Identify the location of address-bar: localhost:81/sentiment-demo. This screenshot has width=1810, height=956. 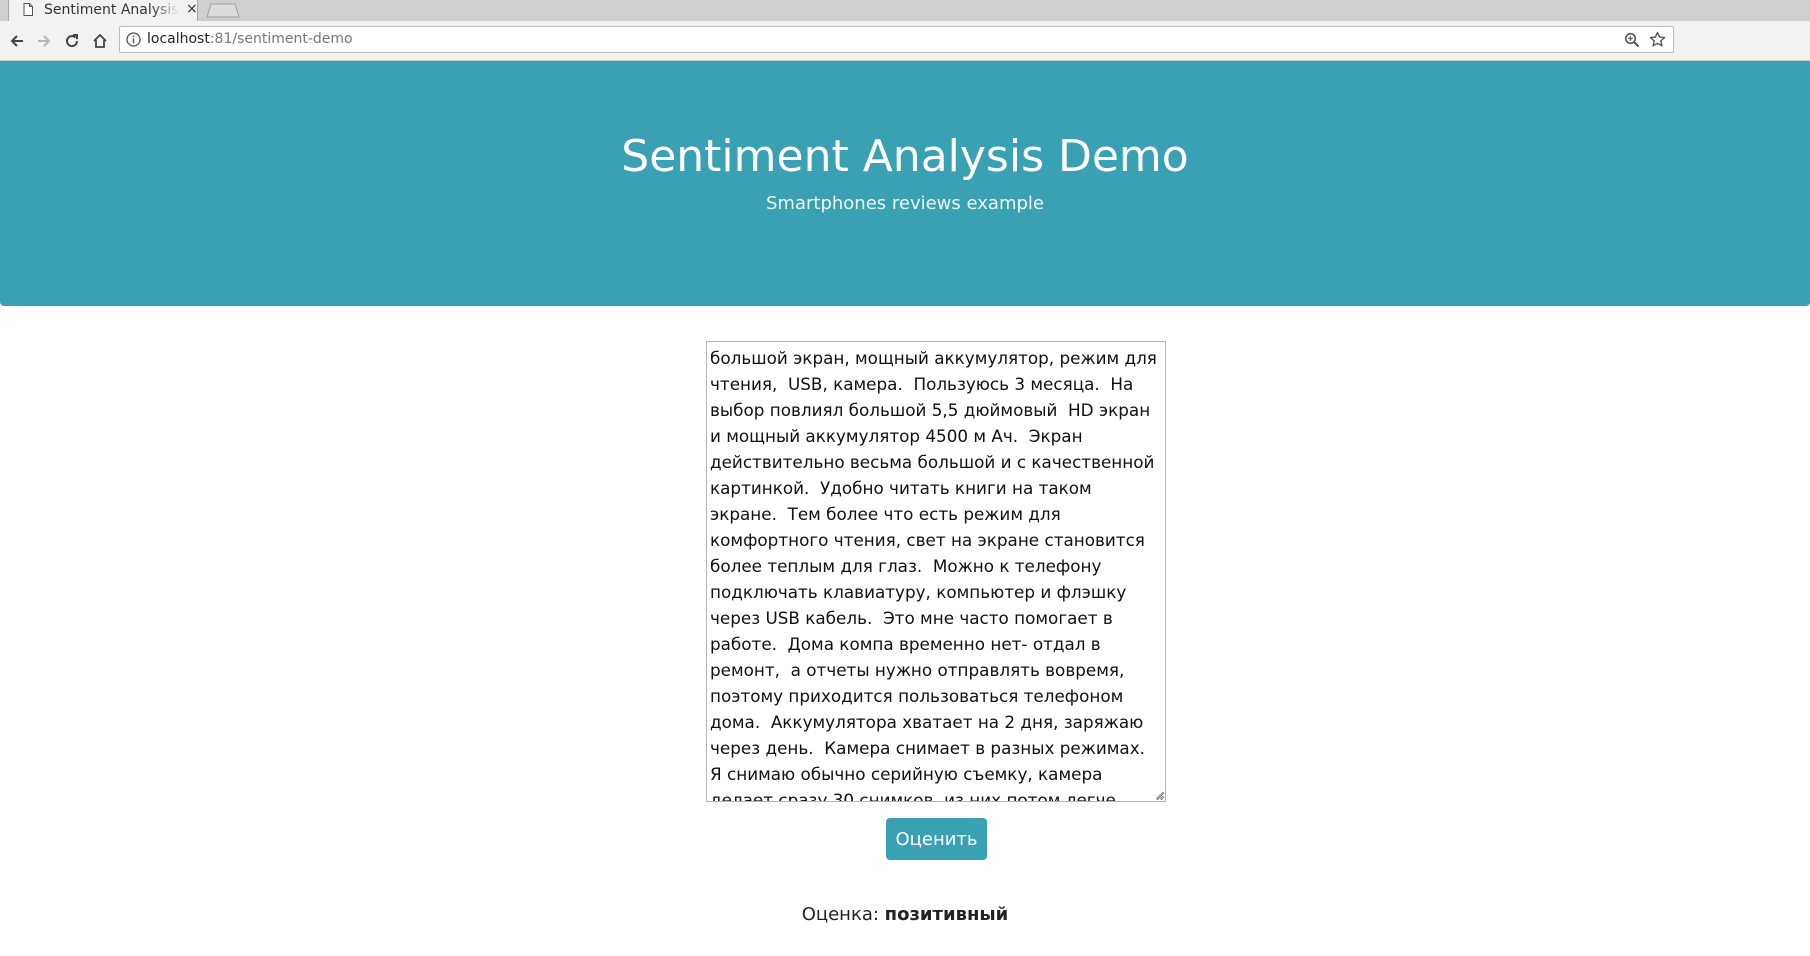
(896, 39).